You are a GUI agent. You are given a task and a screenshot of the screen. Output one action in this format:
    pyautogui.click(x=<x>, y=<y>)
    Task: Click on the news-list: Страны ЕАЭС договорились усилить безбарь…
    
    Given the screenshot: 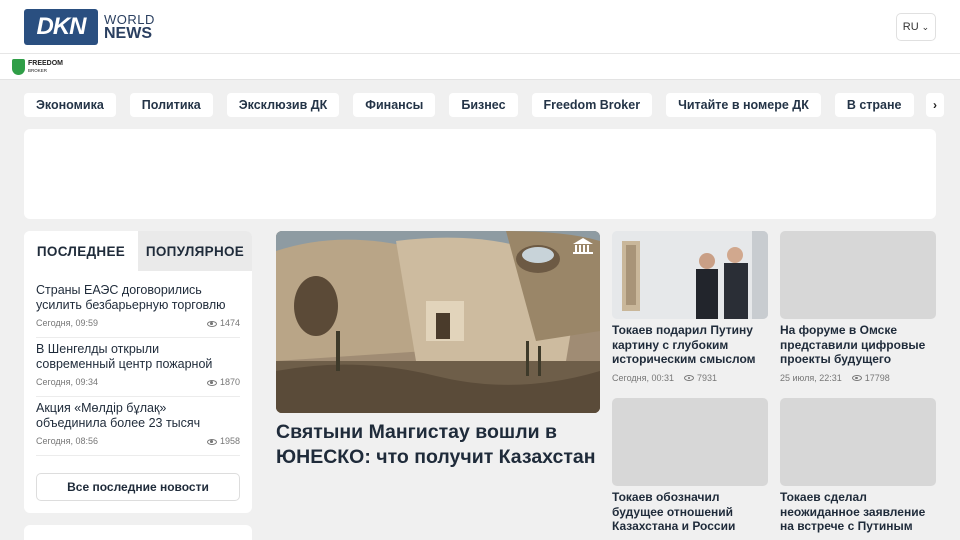 What is the action you would take?
    pyautogui.click(x=138, y=367)
    